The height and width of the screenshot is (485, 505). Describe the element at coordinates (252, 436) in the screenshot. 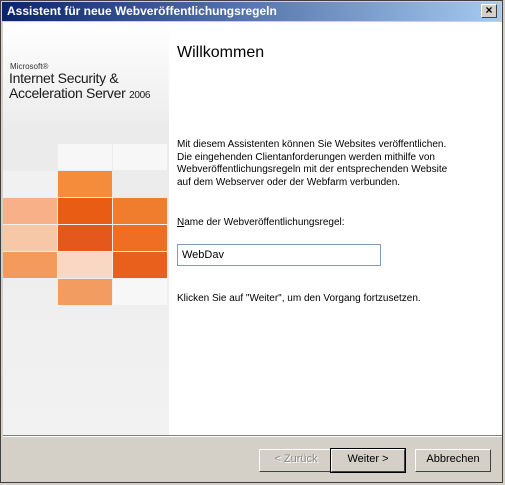

I see `button-separator` at that location.